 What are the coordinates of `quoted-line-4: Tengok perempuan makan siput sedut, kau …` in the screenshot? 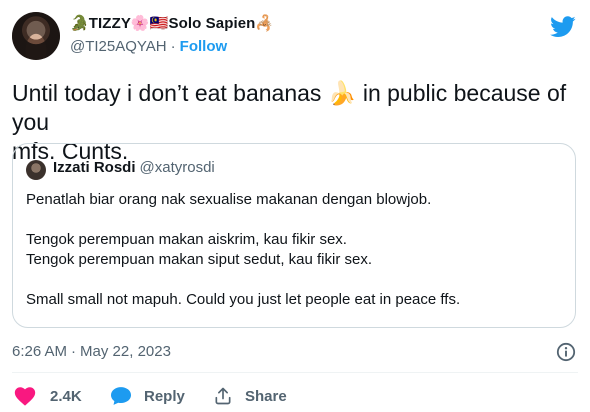 It's located at (199, 259).